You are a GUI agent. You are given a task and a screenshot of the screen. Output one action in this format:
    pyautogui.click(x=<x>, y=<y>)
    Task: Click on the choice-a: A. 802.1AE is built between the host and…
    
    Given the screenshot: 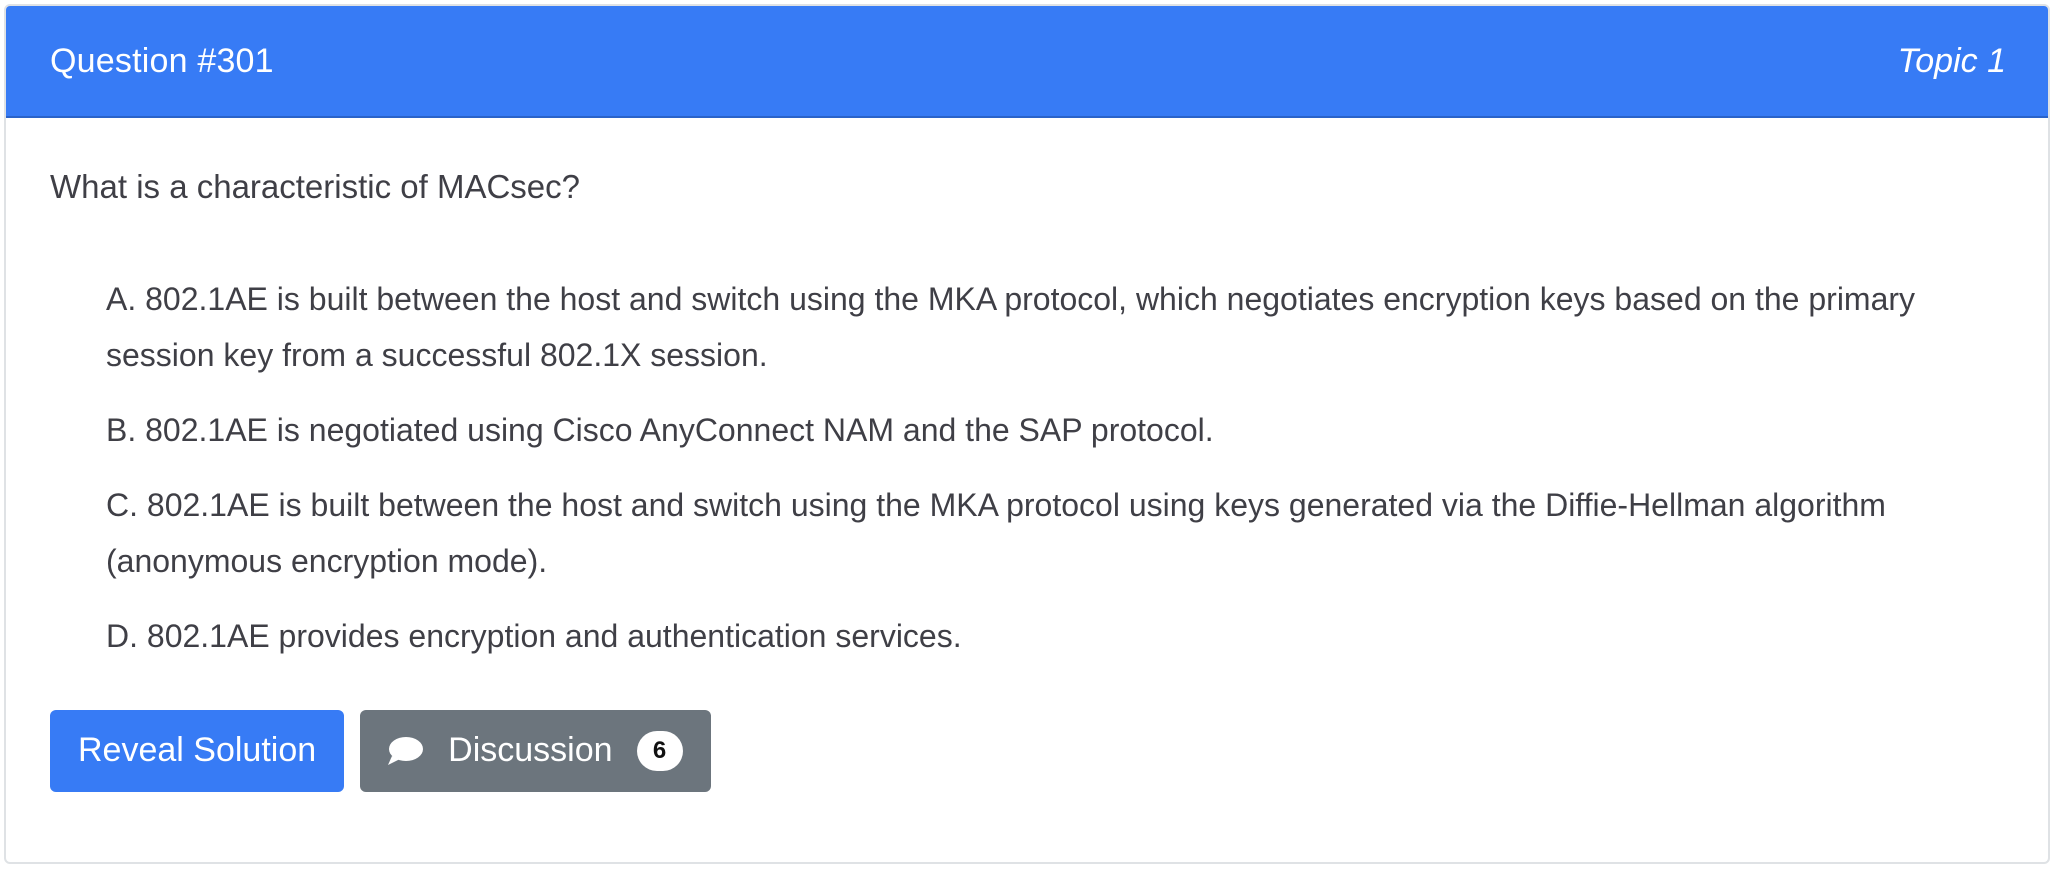 What is the action you would take?
    pyautogui.click(x=1045, y=327)
    